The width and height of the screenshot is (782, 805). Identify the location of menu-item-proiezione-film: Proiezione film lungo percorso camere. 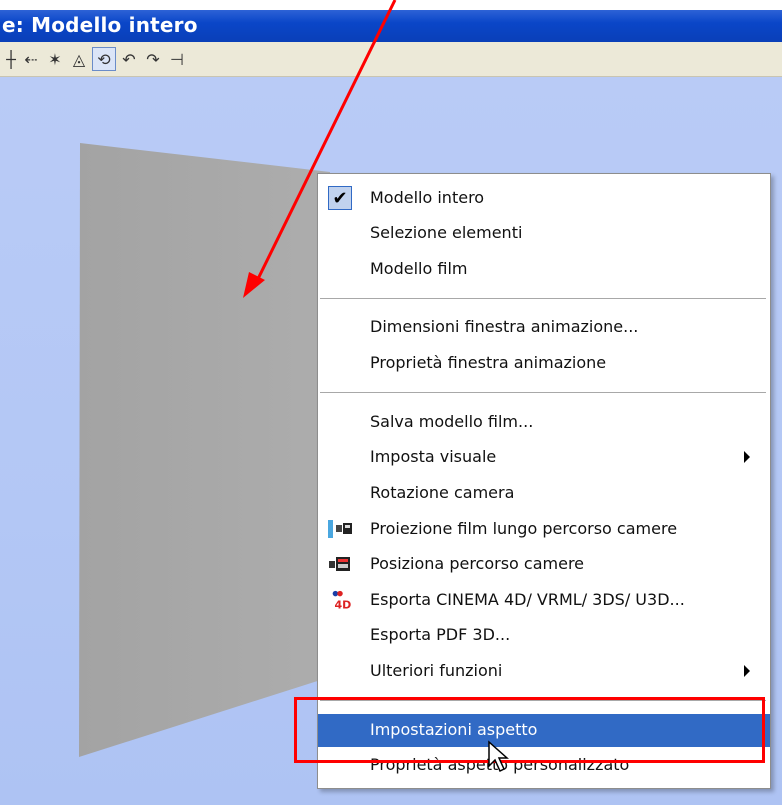
(544, 529).